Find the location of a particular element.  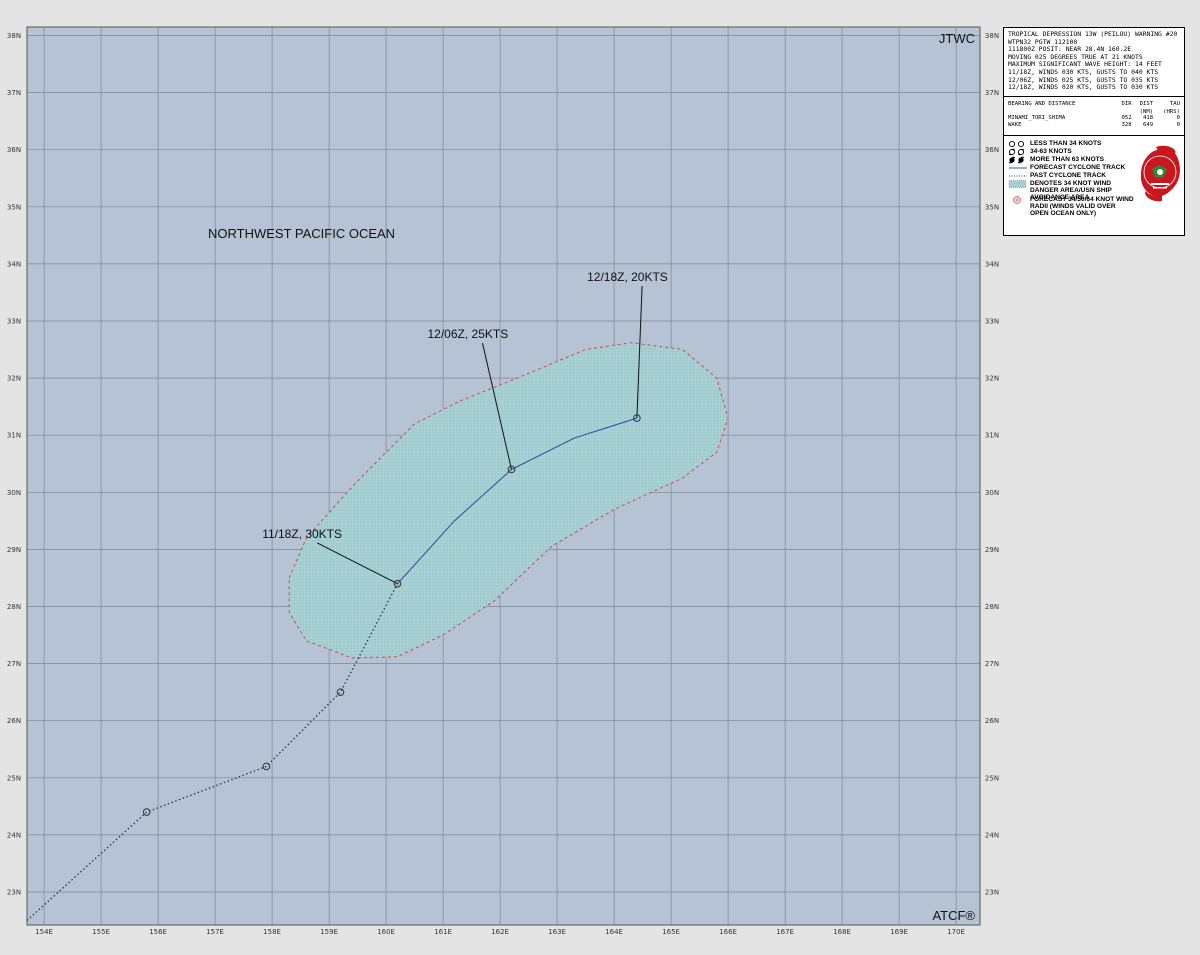

longitude-label: 158E is located at coordinates (272, 932).